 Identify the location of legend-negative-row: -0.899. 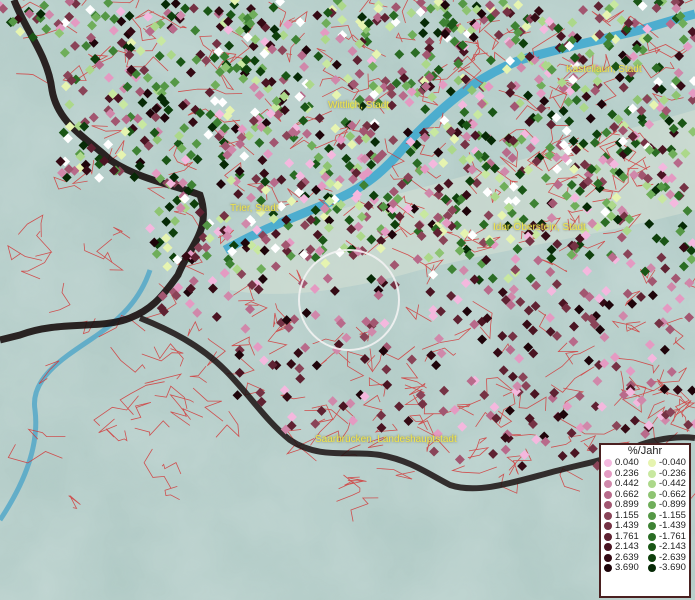
(667, 505).